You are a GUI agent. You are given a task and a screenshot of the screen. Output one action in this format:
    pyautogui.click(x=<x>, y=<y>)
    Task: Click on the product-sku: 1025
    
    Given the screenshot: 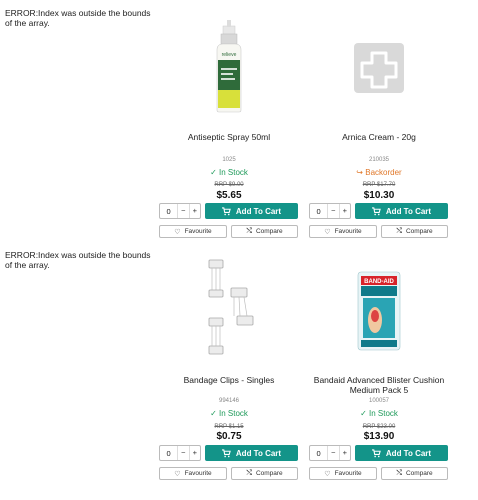 What is the action you would take?
    pyautogui.click(x=229, y=160)
    